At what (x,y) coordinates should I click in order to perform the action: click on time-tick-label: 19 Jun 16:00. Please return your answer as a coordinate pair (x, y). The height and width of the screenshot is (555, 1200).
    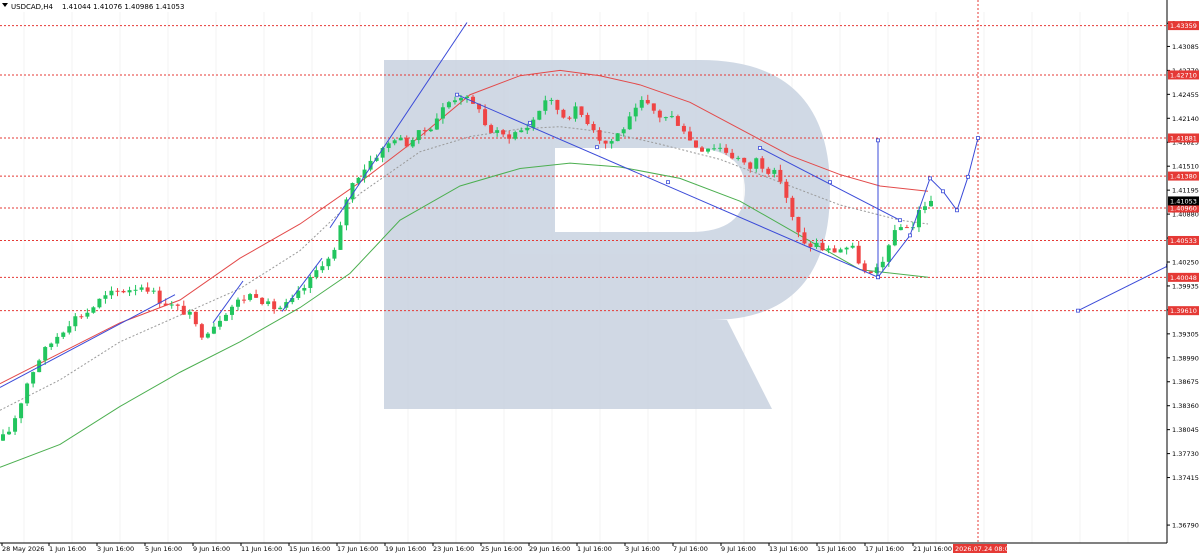
    Looking at the image, I should click on (405, 549).